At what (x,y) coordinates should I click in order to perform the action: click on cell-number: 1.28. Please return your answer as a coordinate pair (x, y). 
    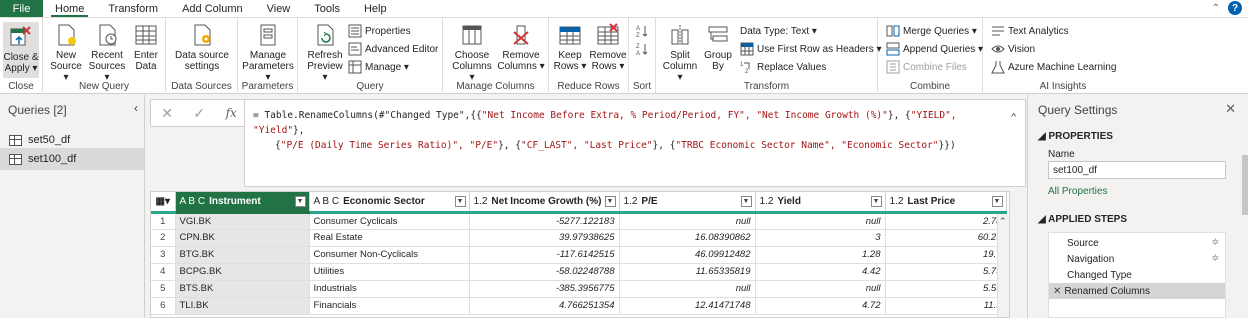
    Looking at the image, I should click on (820, 255).